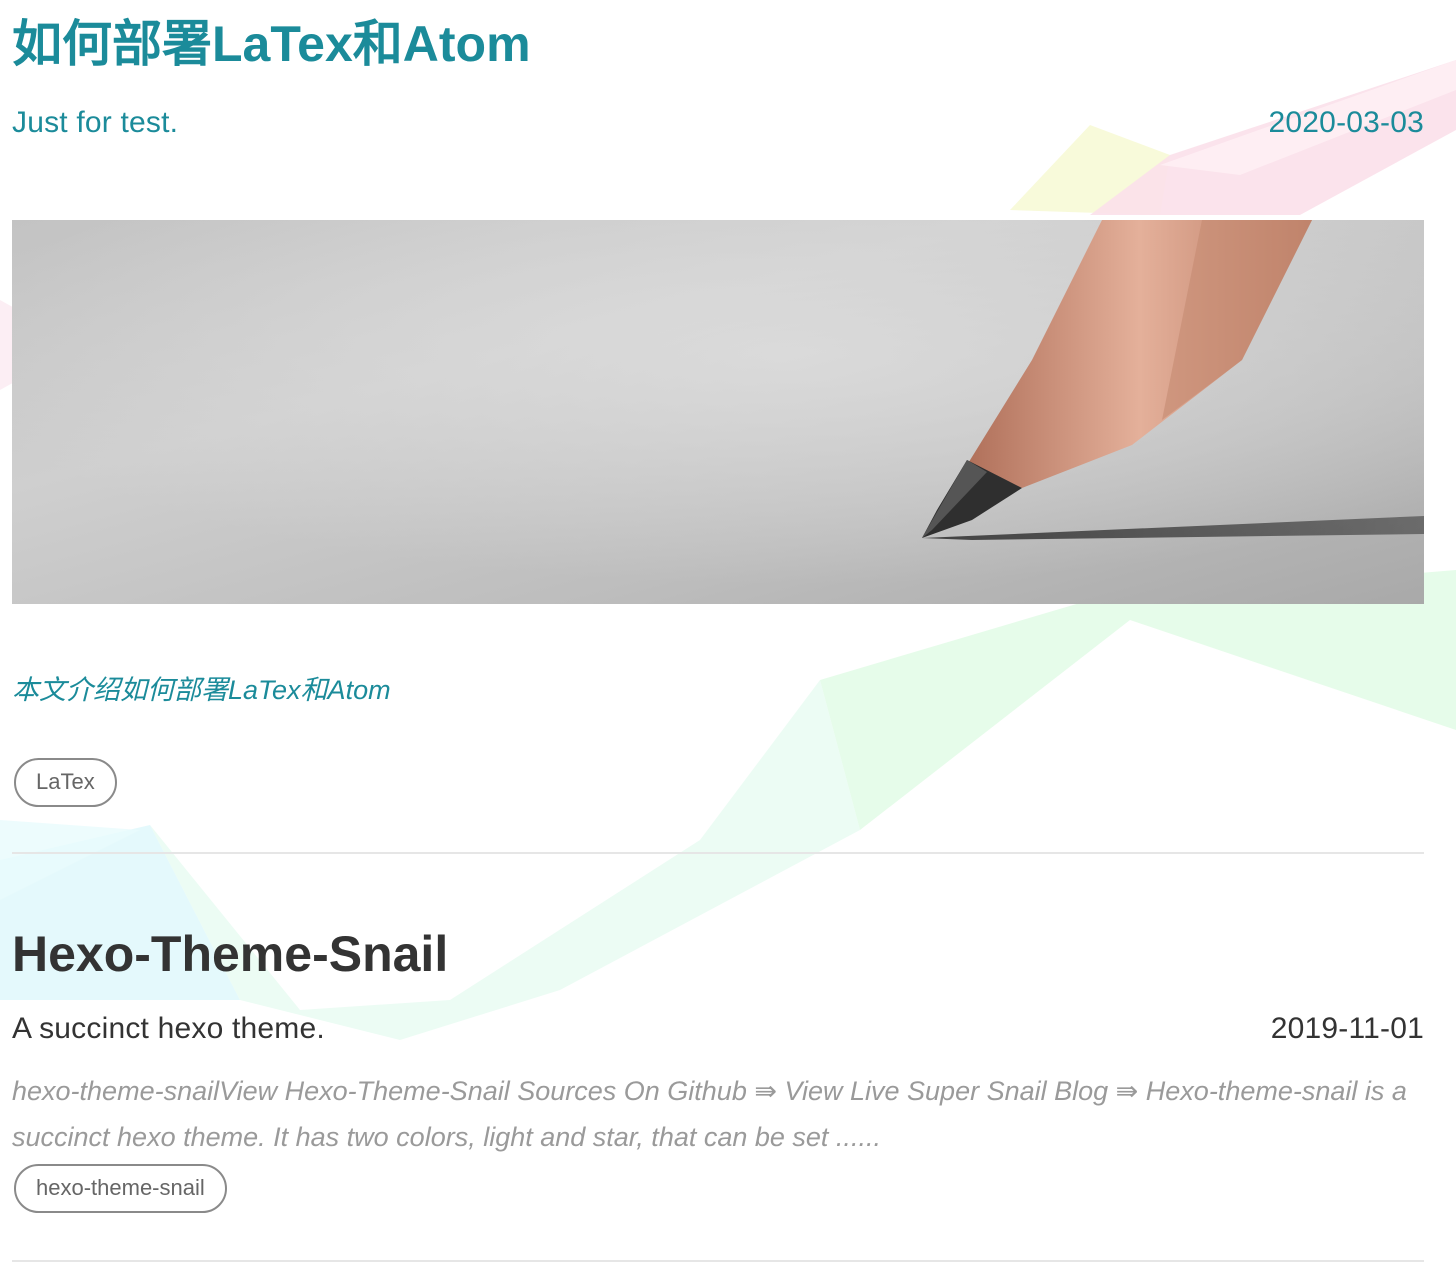  I want to click on post-date: 2020-03-03, so click(1346, 122).